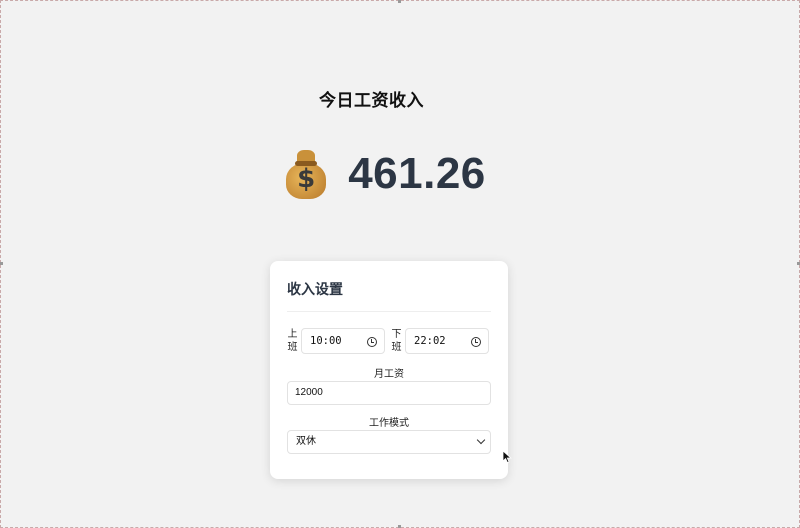  I want to click on end-time-value: 22:02, so click(430, 341).